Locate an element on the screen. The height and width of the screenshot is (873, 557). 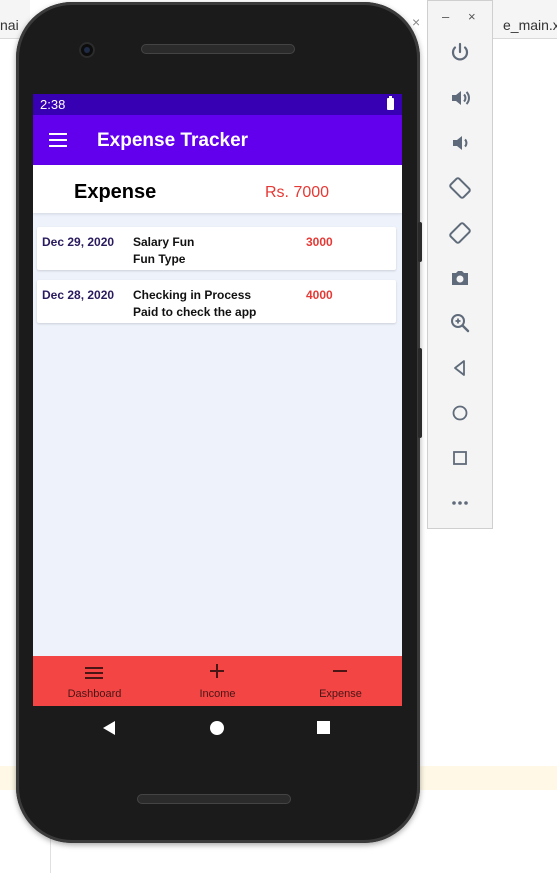
minus-icon is located at coordinates (340, 671).